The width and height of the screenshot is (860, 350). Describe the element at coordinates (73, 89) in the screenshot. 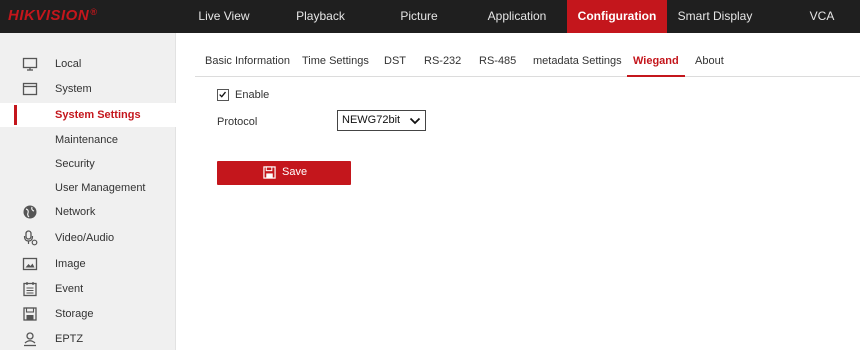

I see `sidebar-item-label: System` at that location.